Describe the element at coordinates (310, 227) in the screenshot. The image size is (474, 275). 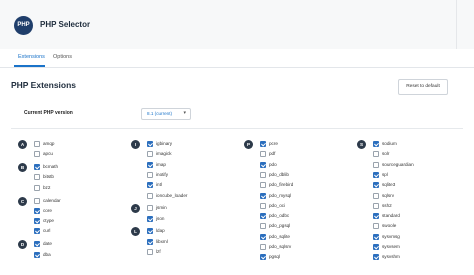
I see `extension-item: pdo_pgsql` at that location.